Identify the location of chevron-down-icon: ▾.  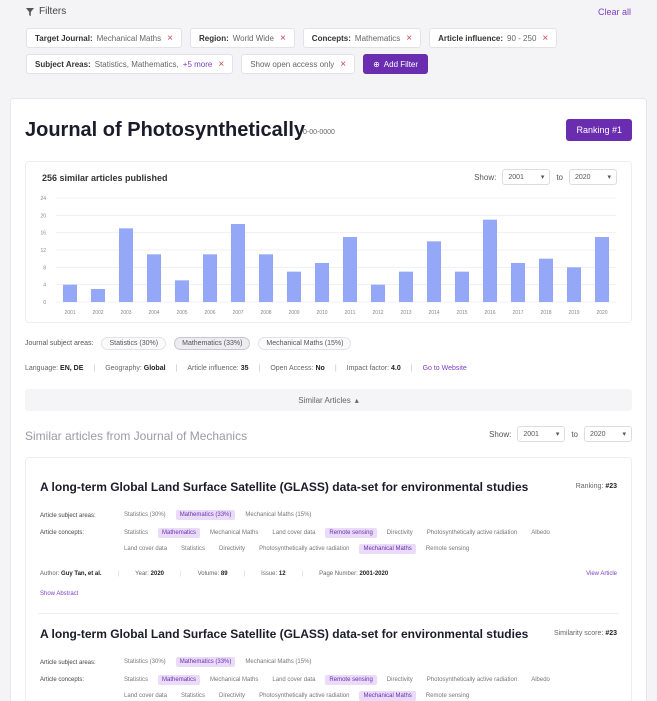
(542, 177).